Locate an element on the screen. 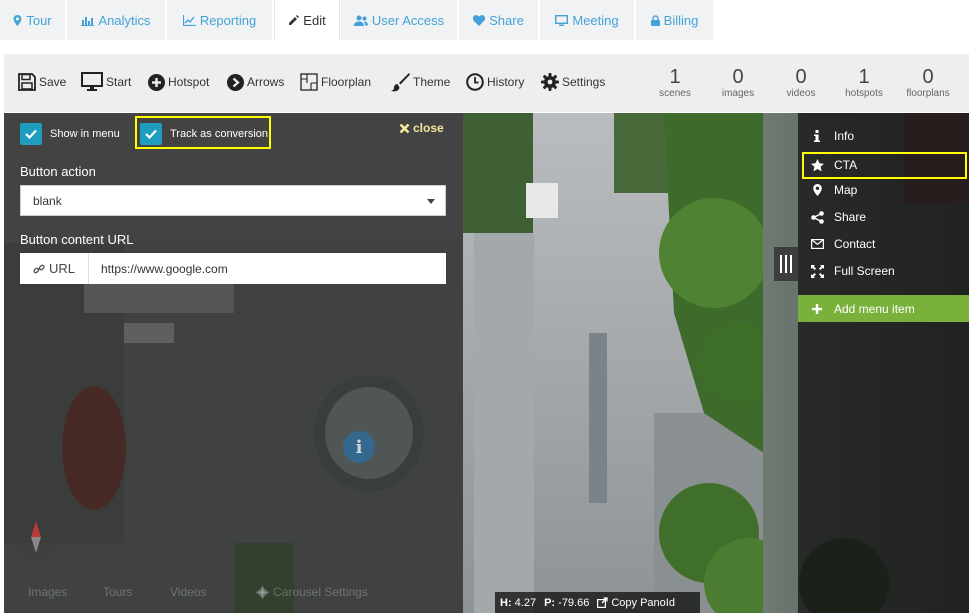 Image resolution: width=973 pixels, height=613 pixels. menu-item-info: Info is located at coordinates (832, 136).